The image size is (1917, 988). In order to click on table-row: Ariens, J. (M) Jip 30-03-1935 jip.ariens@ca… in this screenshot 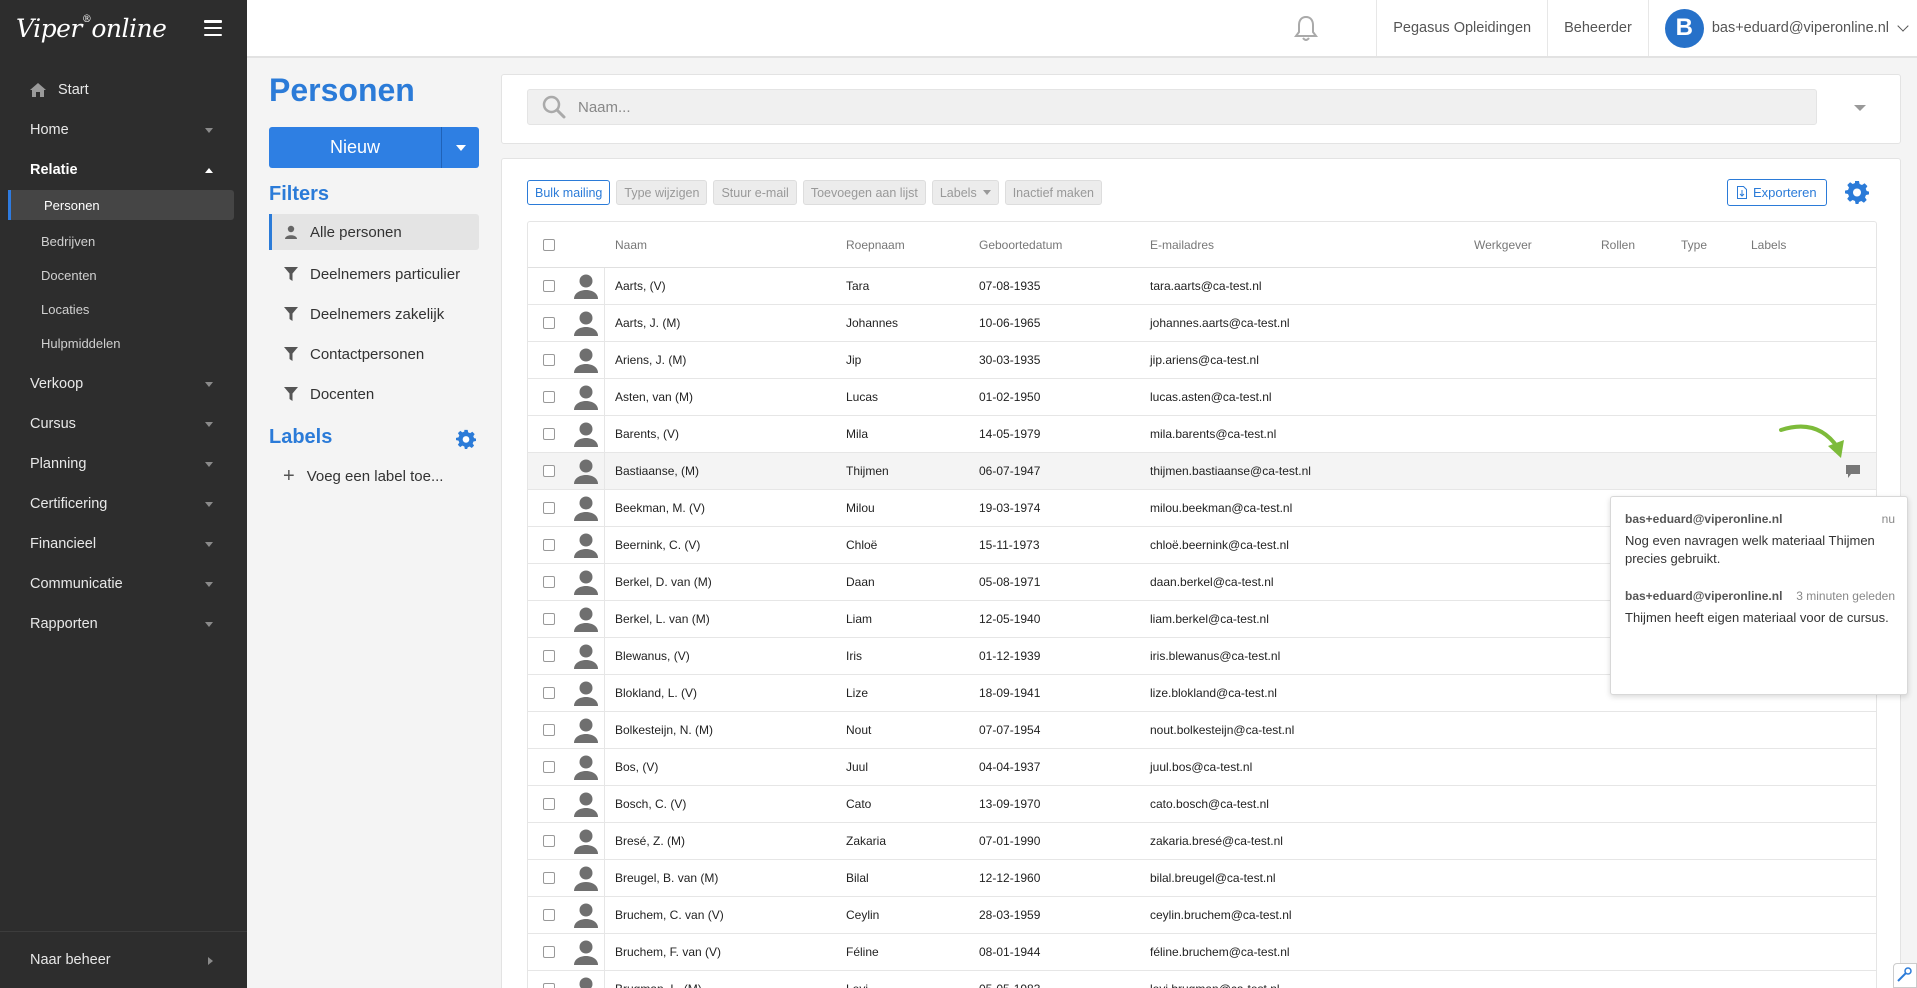, I will do `click(1202, 360)`.